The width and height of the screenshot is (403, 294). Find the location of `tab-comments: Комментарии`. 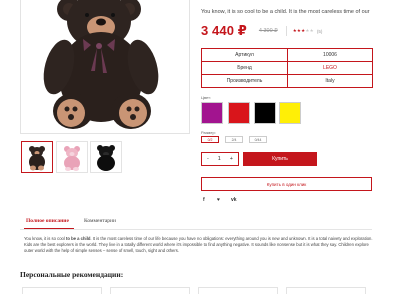

tab-comments: Комментарии is located at coordinates (100, 221).